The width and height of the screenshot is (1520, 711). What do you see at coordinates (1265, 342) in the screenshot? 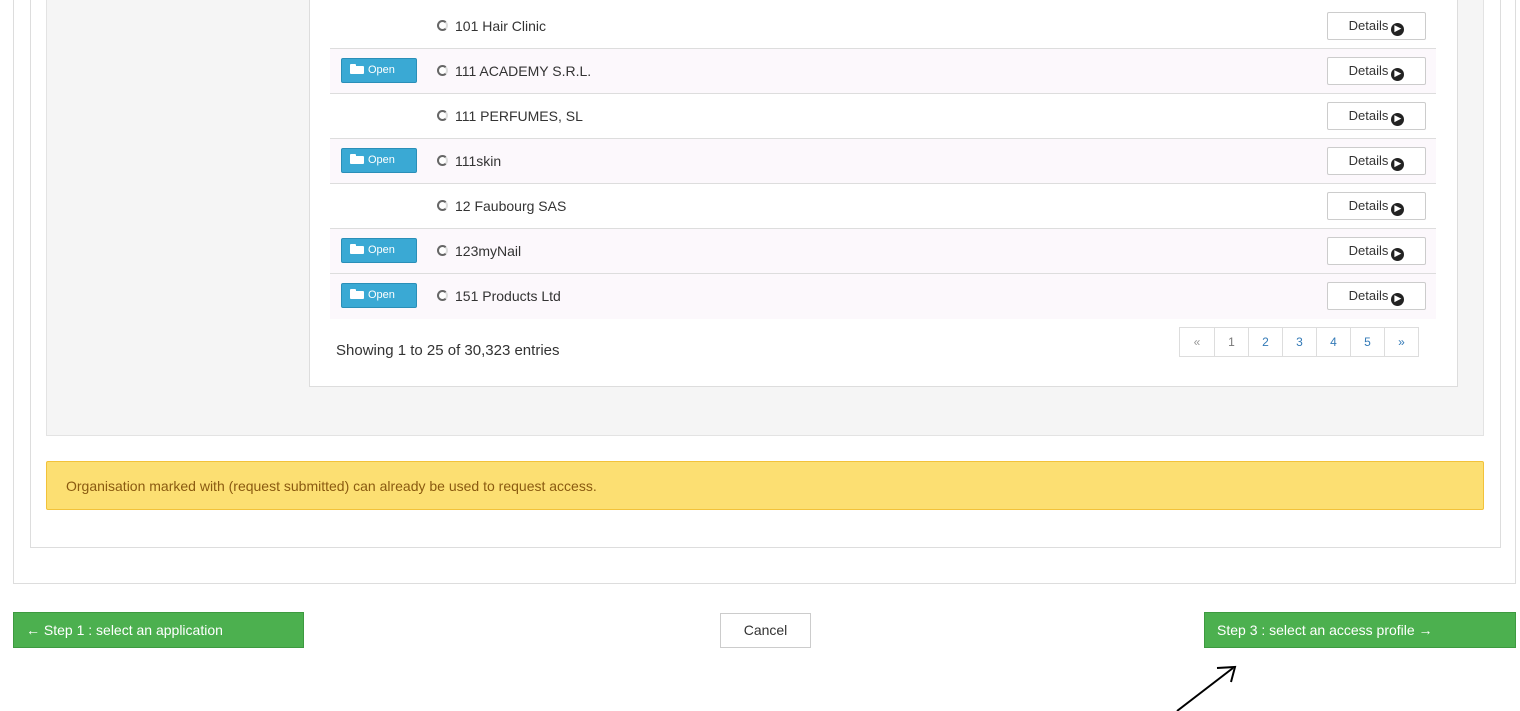
I see `pagination-page-2: 2` at bounding box center [1265, 342].